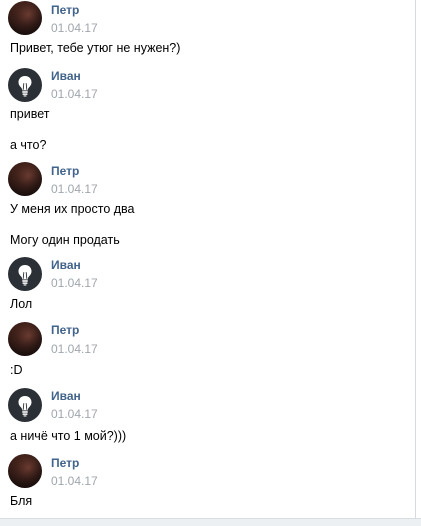 The image size is (421, 526). What do you see at coordinates (28, 145) in the screenshot?
I see `message-text: а что?` at bounding box center [28, 145].